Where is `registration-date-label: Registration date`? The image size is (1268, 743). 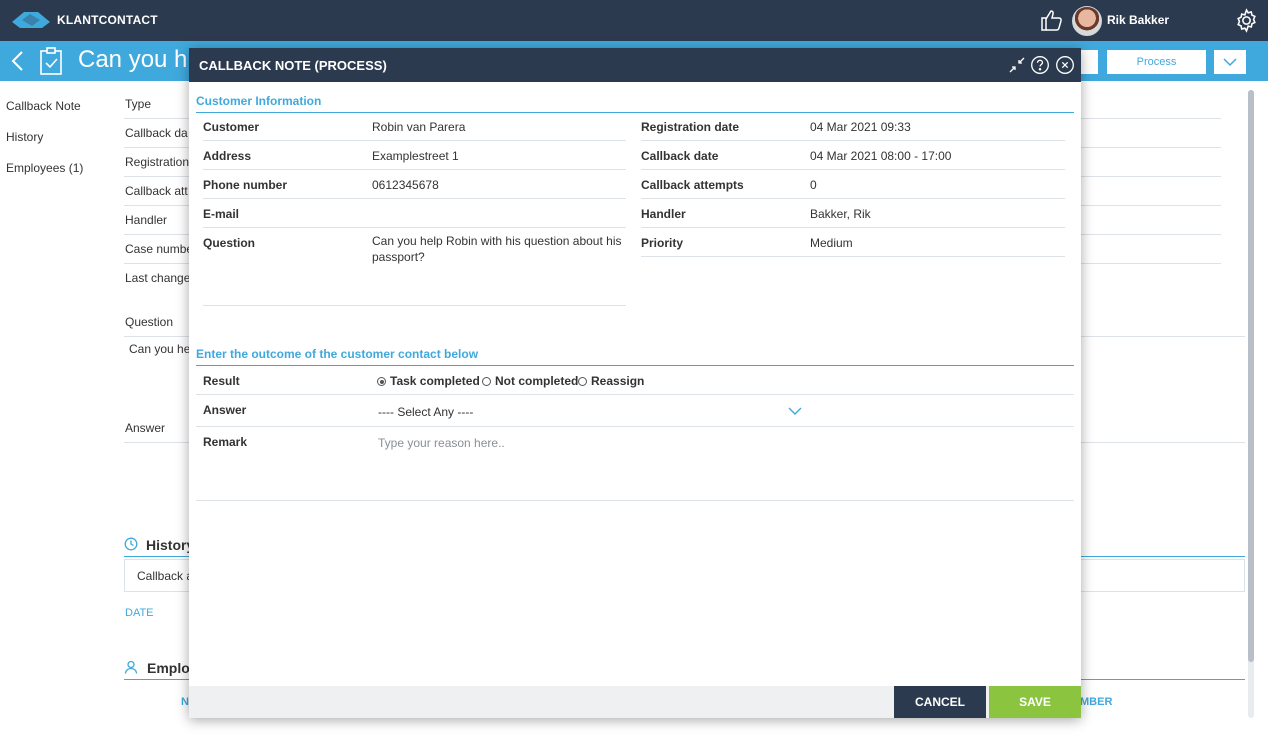 registration-date-label: Registration date is located at coordinates (690, 127).